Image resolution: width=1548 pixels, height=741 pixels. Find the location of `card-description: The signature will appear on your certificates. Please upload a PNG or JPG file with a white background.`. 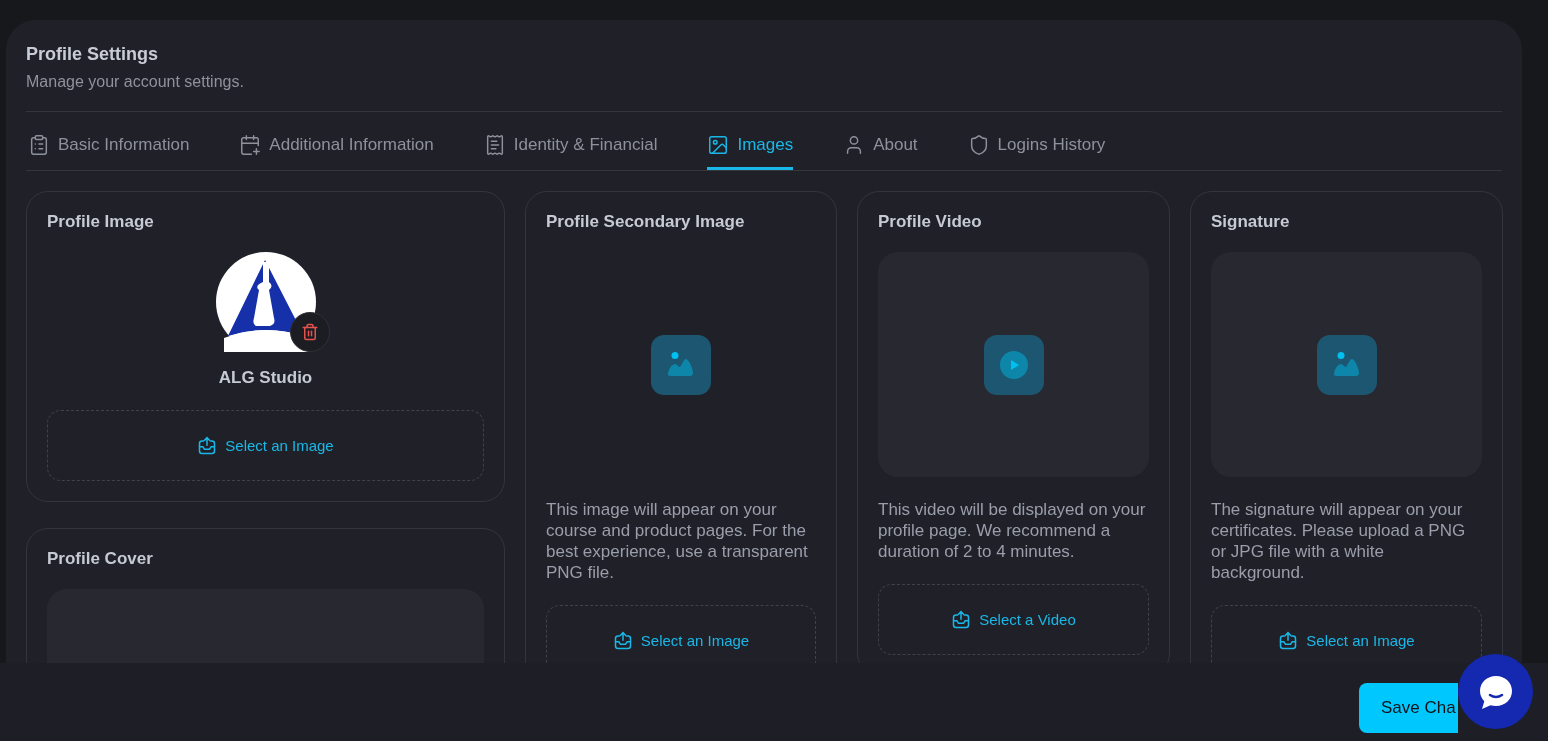

card-description: The signature will appear on your certificates. Please upload a PNG or JPG file with a white background. is located at coordinates (1339, 541).